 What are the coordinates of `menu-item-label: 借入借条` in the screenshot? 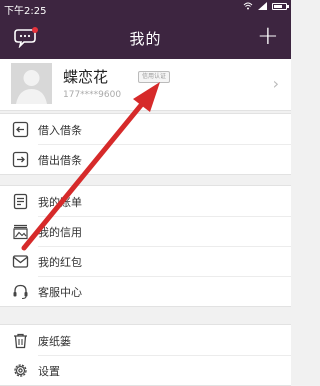 It's located at (60, 130).